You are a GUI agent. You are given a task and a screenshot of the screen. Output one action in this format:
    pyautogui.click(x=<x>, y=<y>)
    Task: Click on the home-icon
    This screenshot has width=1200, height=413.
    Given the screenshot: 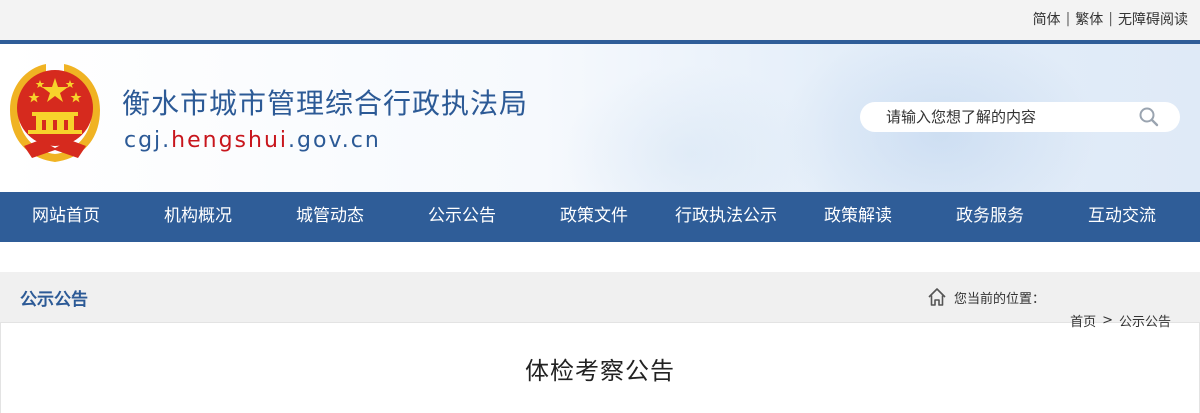 What is the action you would take?
    pyautogui.click(x=937, y=297)
    